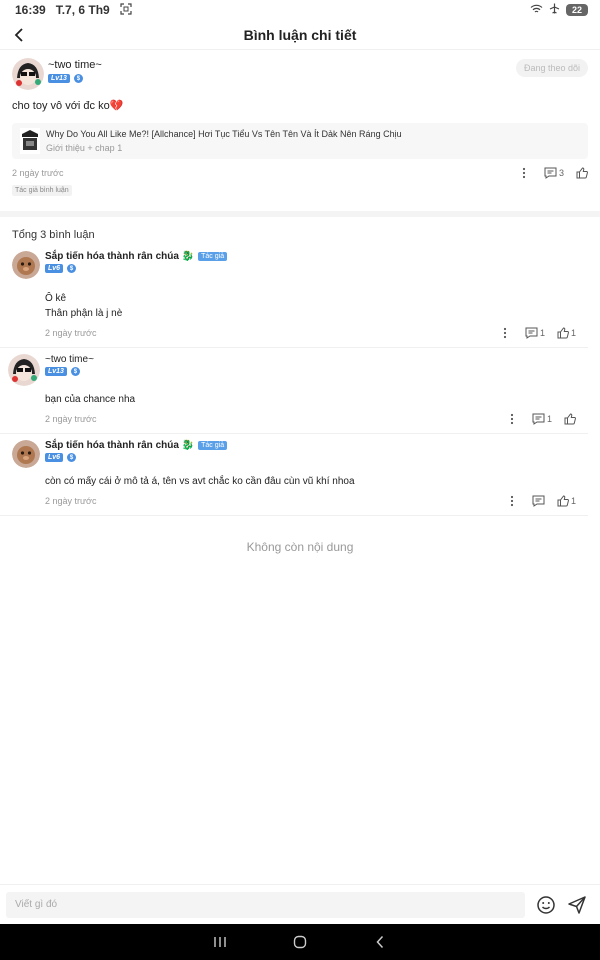  Describe the element at coordinates (84, 148) in the screenshot. I see `work-subtitle: Giới thiệu + chap 1` at that location.